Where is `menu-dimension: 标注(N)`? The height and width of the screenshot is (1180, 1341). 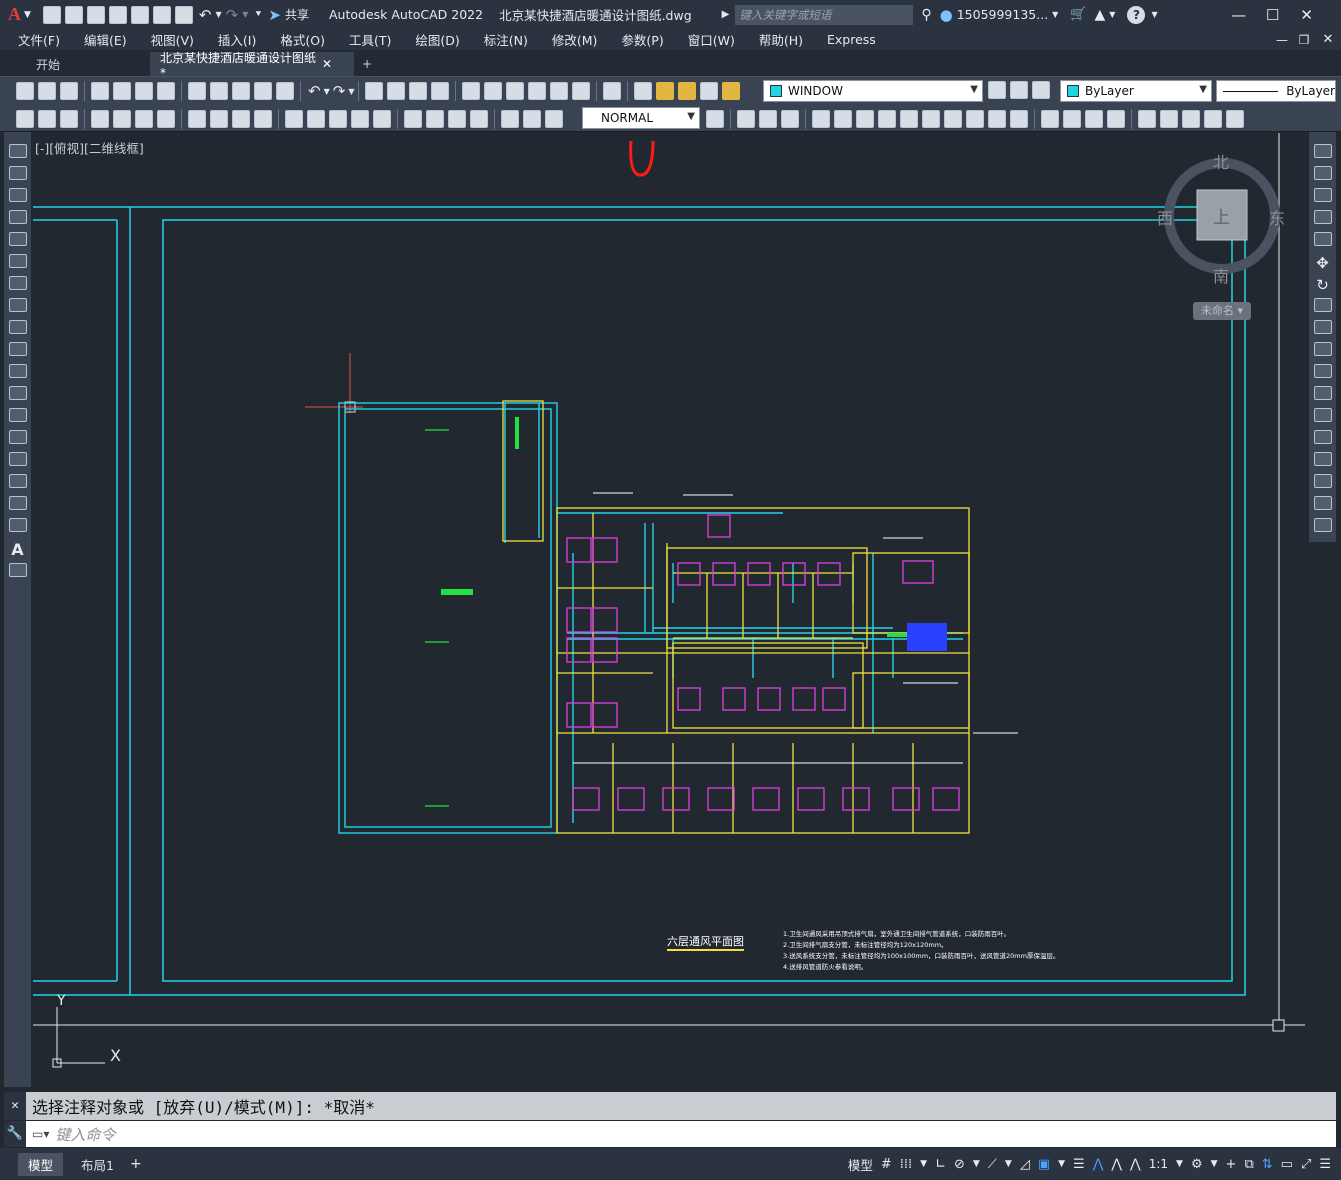 menu-dimension: 标注(N) is located at coordinates (506, 39).